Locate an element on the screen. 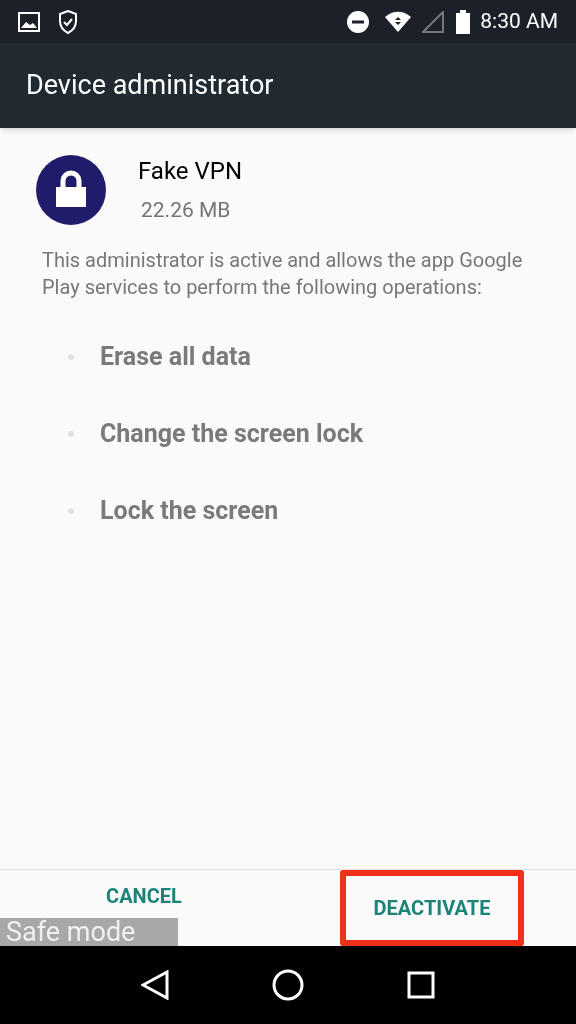 This screenshot has height=1024, width=576. permission-item: Erase all data is located at coordinates (175, 357).